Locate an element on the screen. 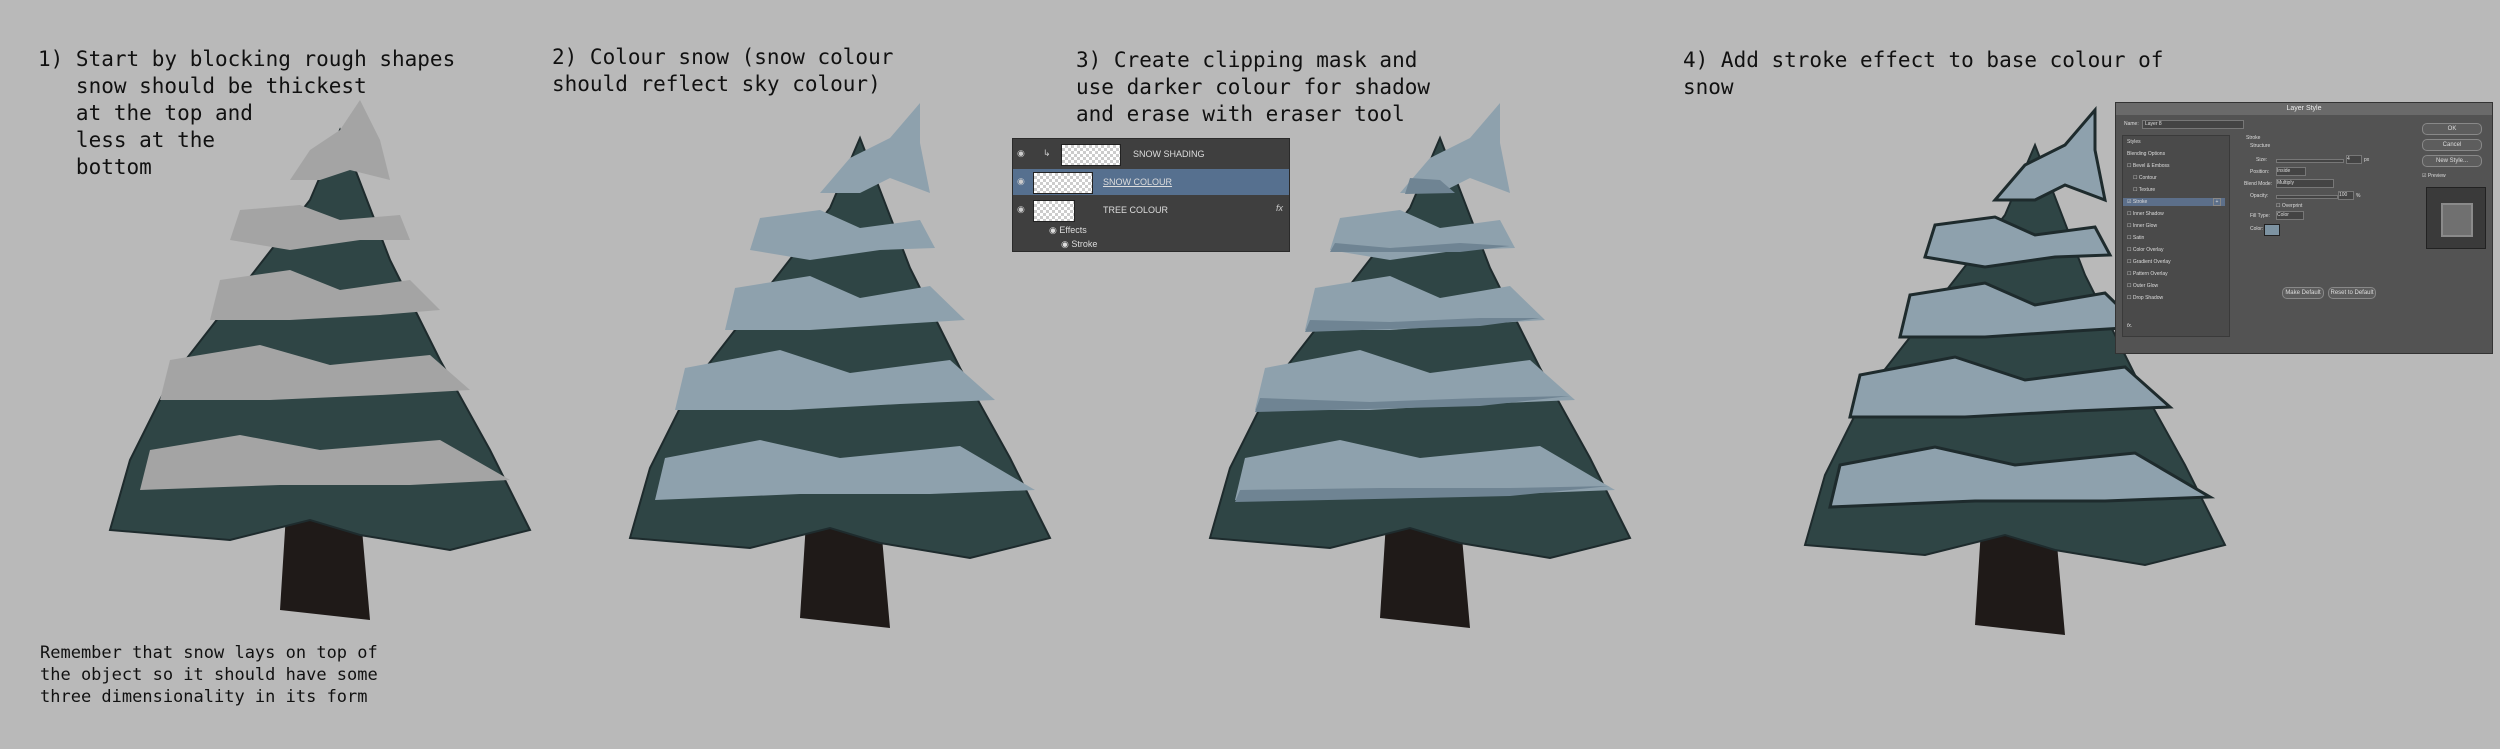  style-item-gradient-overlay: ☐ Gradient Overlay is located at coordinates (2149, 262).